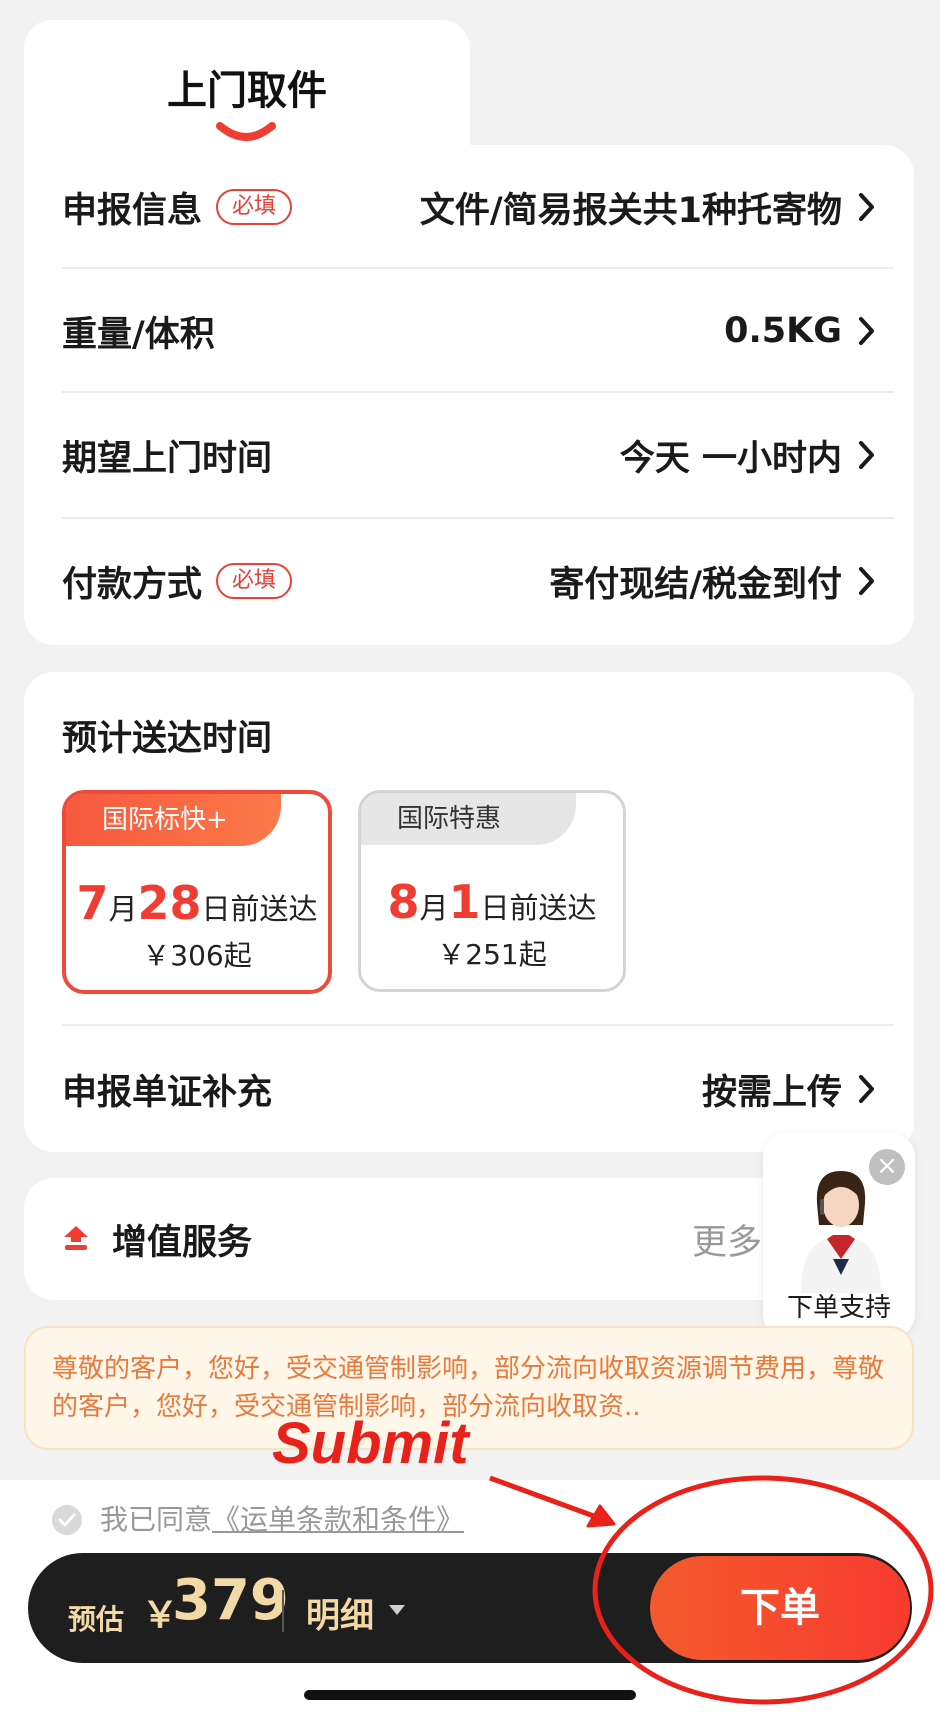  Describe the element at coordinates (711, 1590) in the screenshot. I see `annotation-overlay` at that location.